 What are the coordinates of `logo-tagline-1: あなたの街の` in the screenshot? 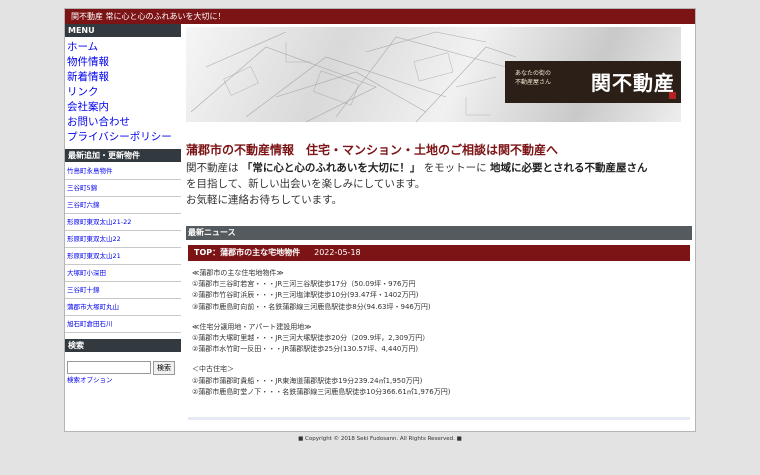 It's located at (533, 73).